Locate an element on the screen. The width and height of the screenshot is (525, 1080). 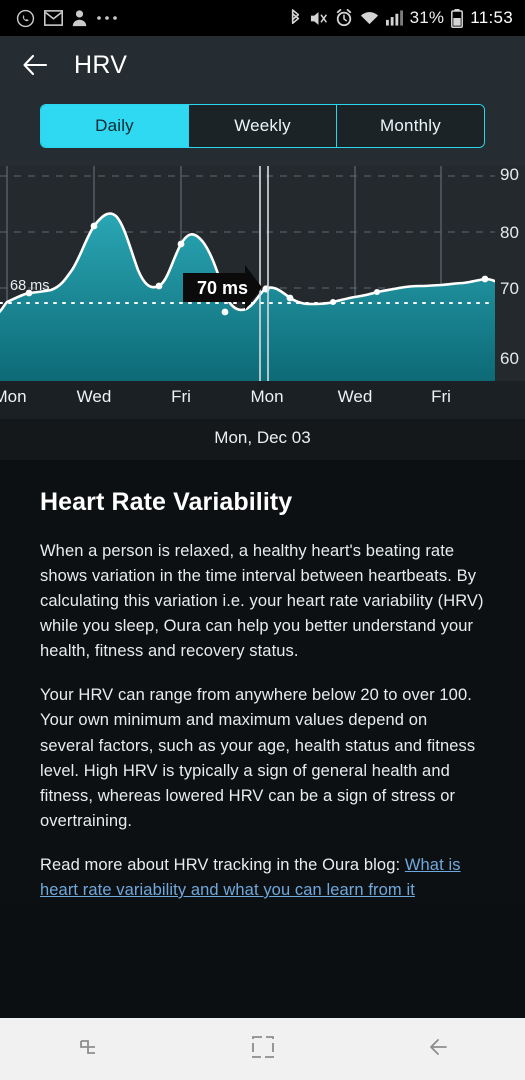
home-button is located at coordinates (262, 1049).